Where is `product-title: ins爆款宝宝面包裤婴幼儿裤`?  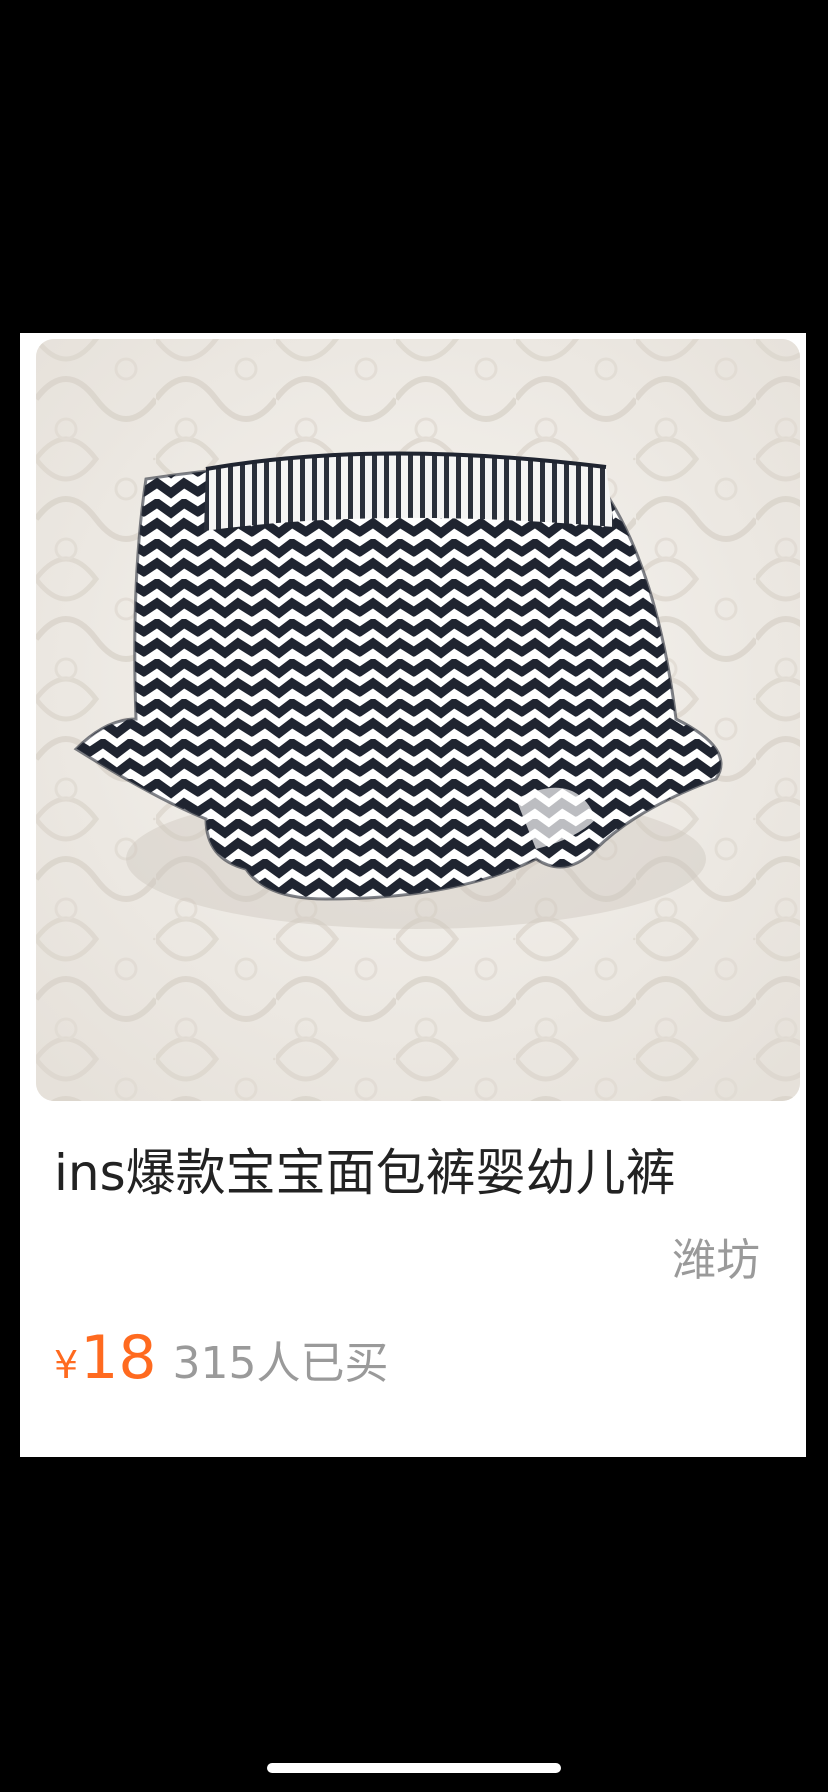
product-title: ins爆款宝宝面包裤婴幼儿裤 is located at coordinates (424, 1173).